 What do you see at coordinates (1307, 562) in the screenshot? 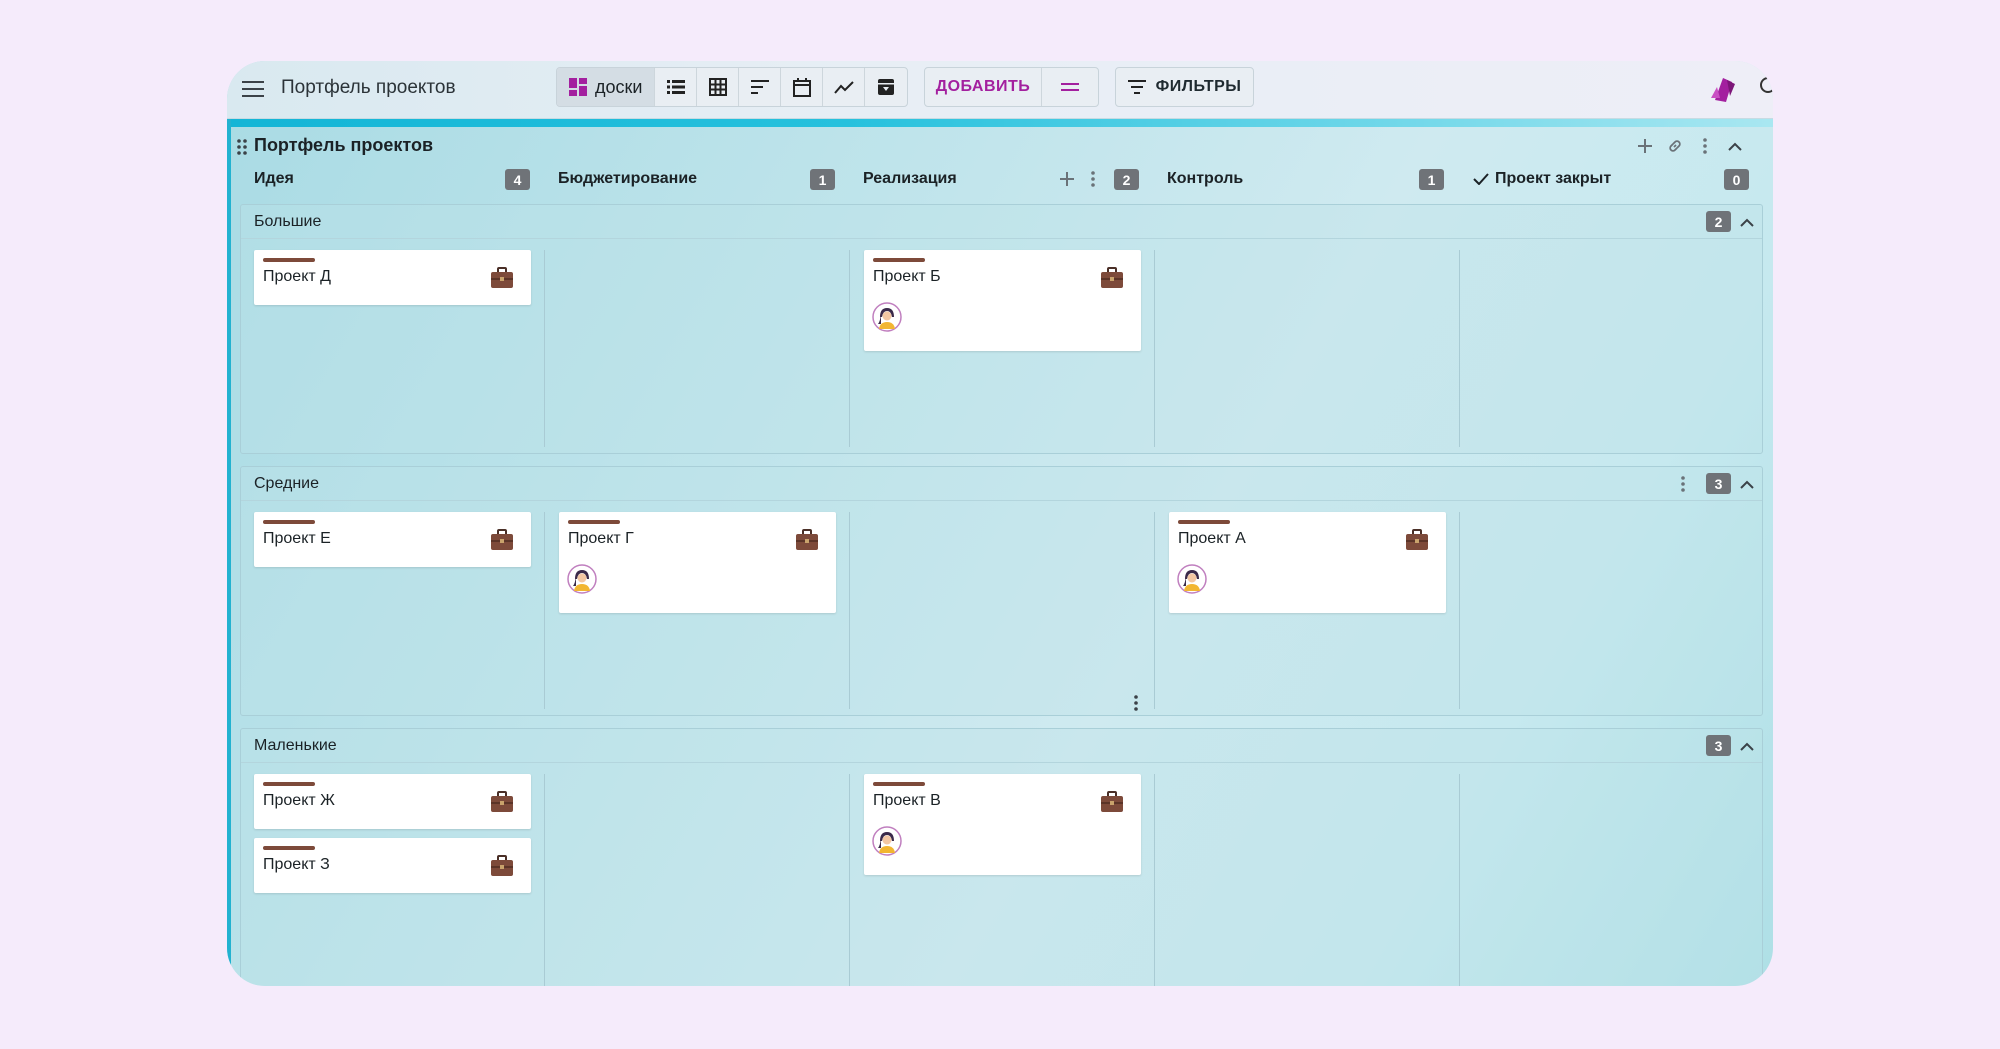
I see `project-card: Проект А` at bounding box center [1307, 562].